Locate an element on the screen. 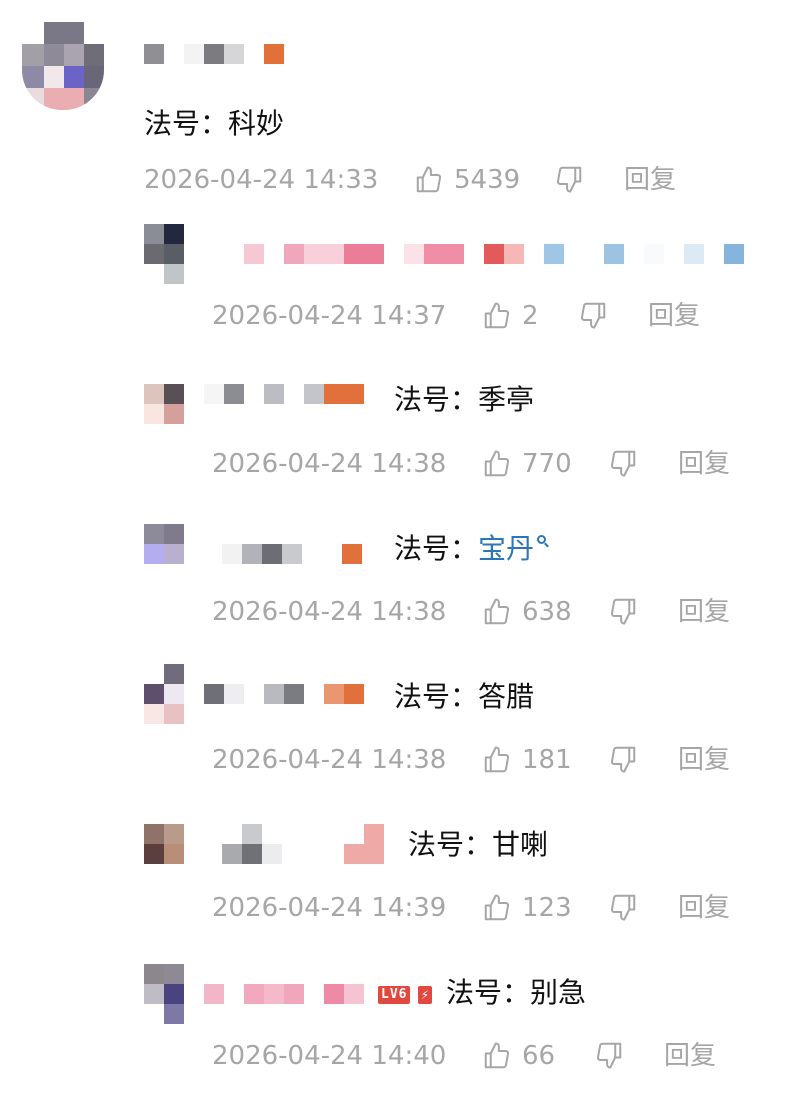  comment-meta: 2026-04-24 14:40 66 回复 is located at coordinates (472, 1056).